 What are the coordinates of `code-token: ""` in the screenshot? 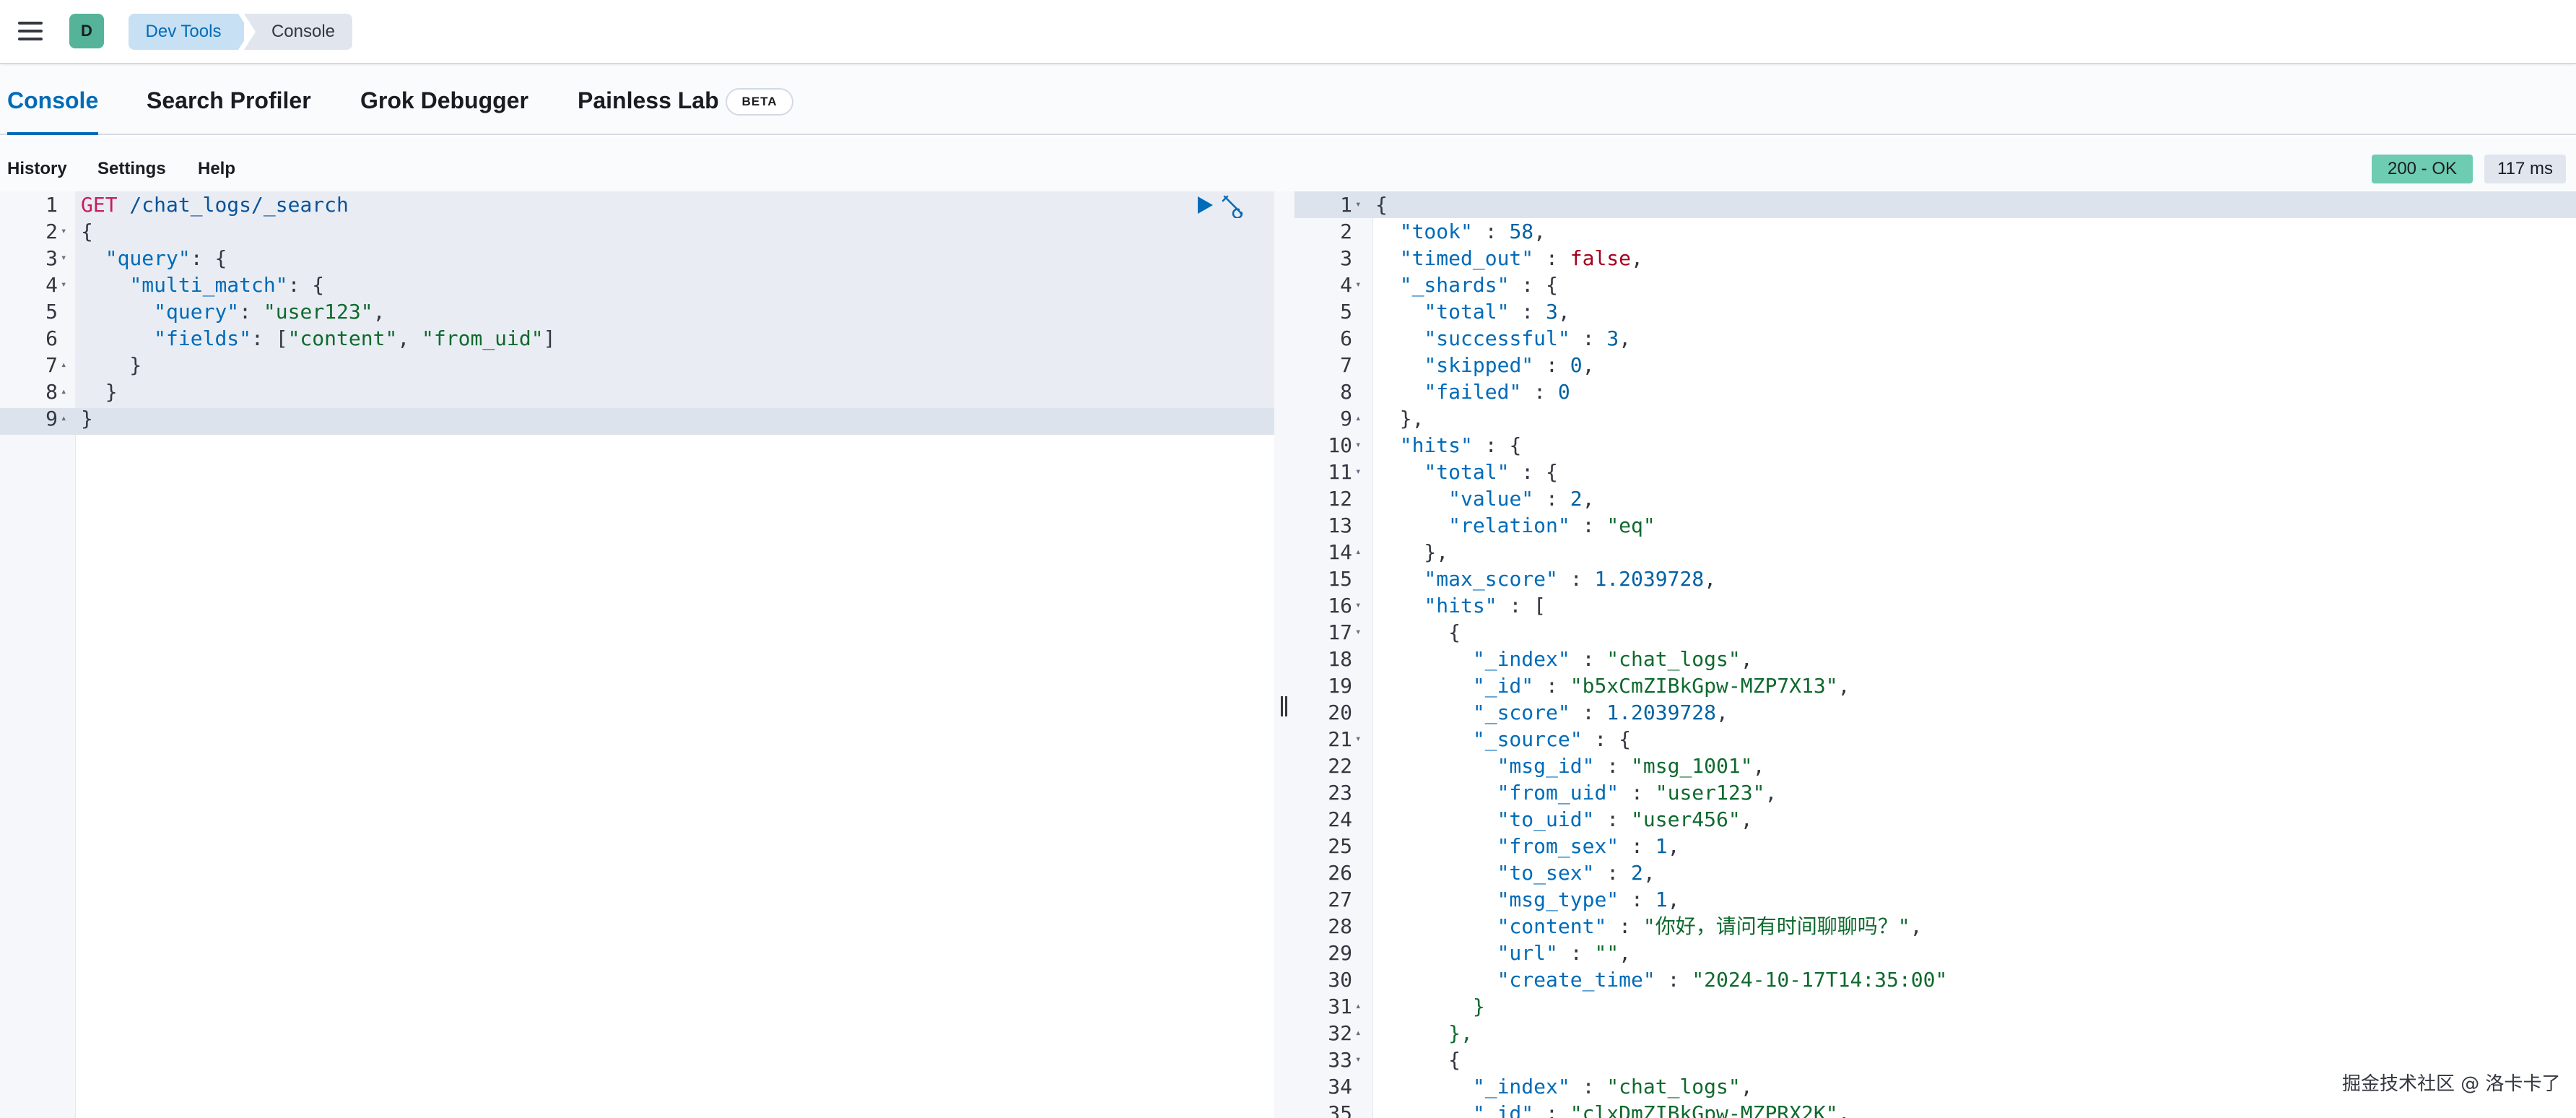 It's located at (1606, 953).